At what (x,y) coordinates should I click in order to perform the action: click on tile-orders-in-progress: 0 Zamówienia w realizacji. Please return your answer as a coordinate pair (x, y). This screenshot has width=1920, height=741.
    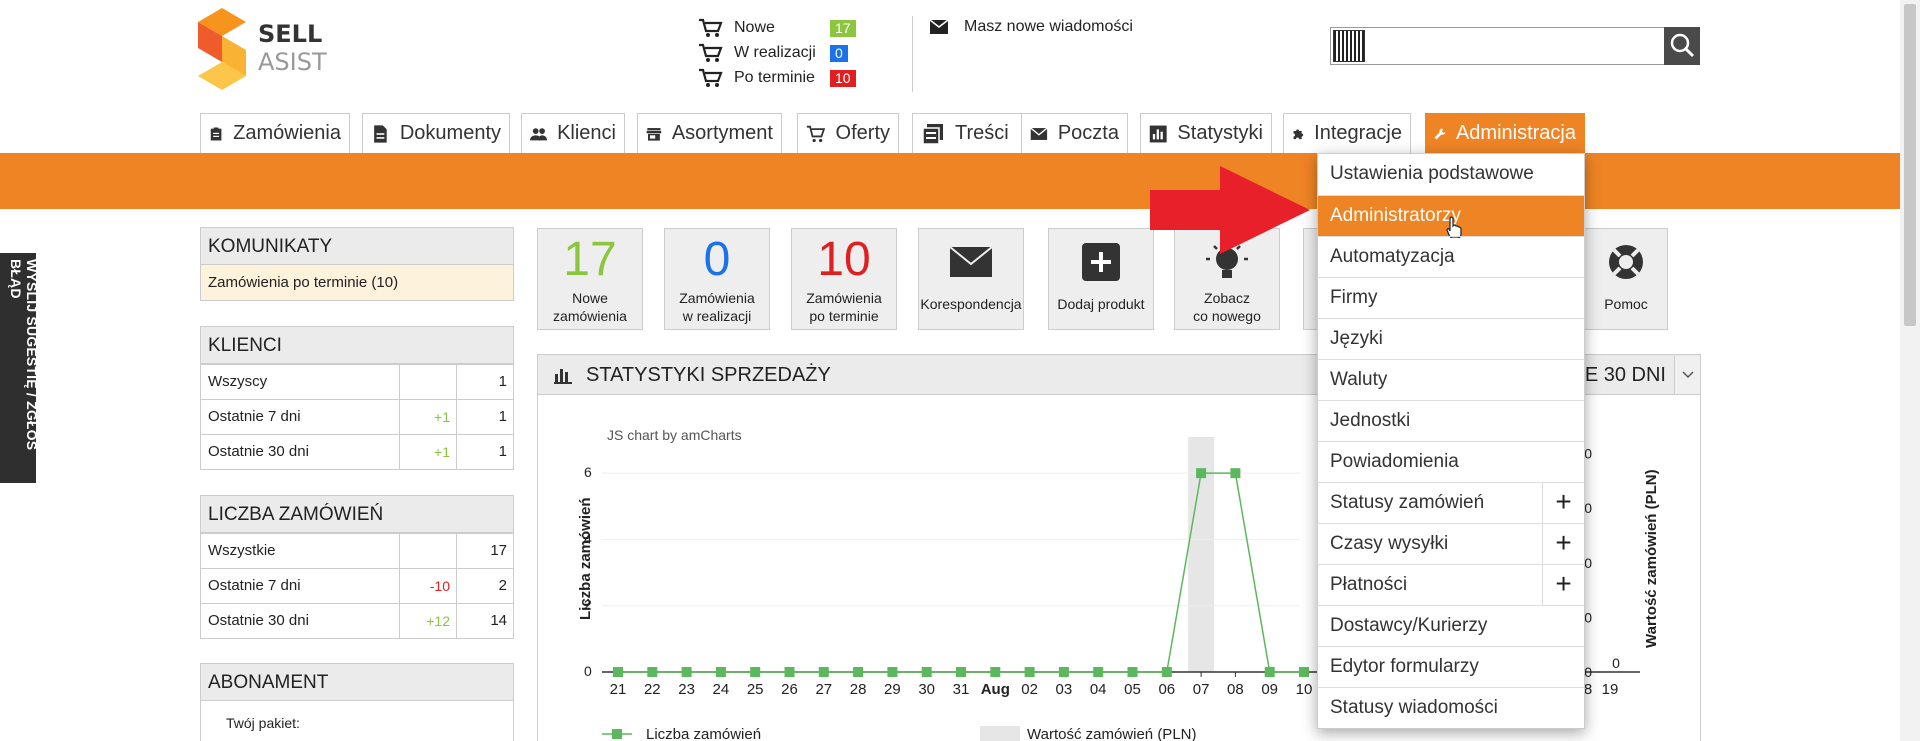
    Looking at the image, I should click on (717, 279).